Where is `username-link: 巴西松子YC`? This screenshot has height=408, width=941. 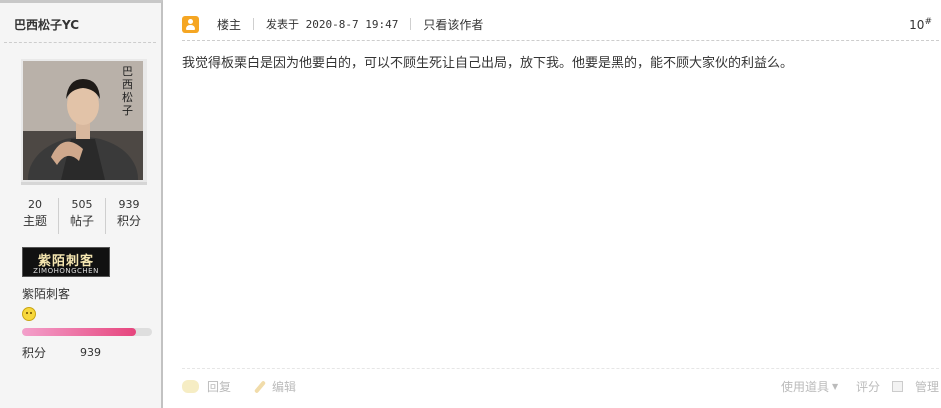 username-link: 巴西松子YC is located at coordinates (46, 24).